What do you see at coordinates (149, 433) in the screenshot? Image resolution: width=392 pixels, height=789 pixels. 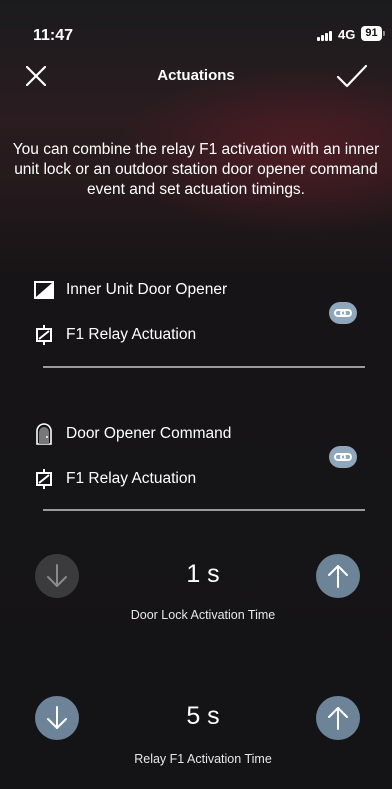 I see `pair-source-label: Door Opener Command` at bounding box center [149, 433].